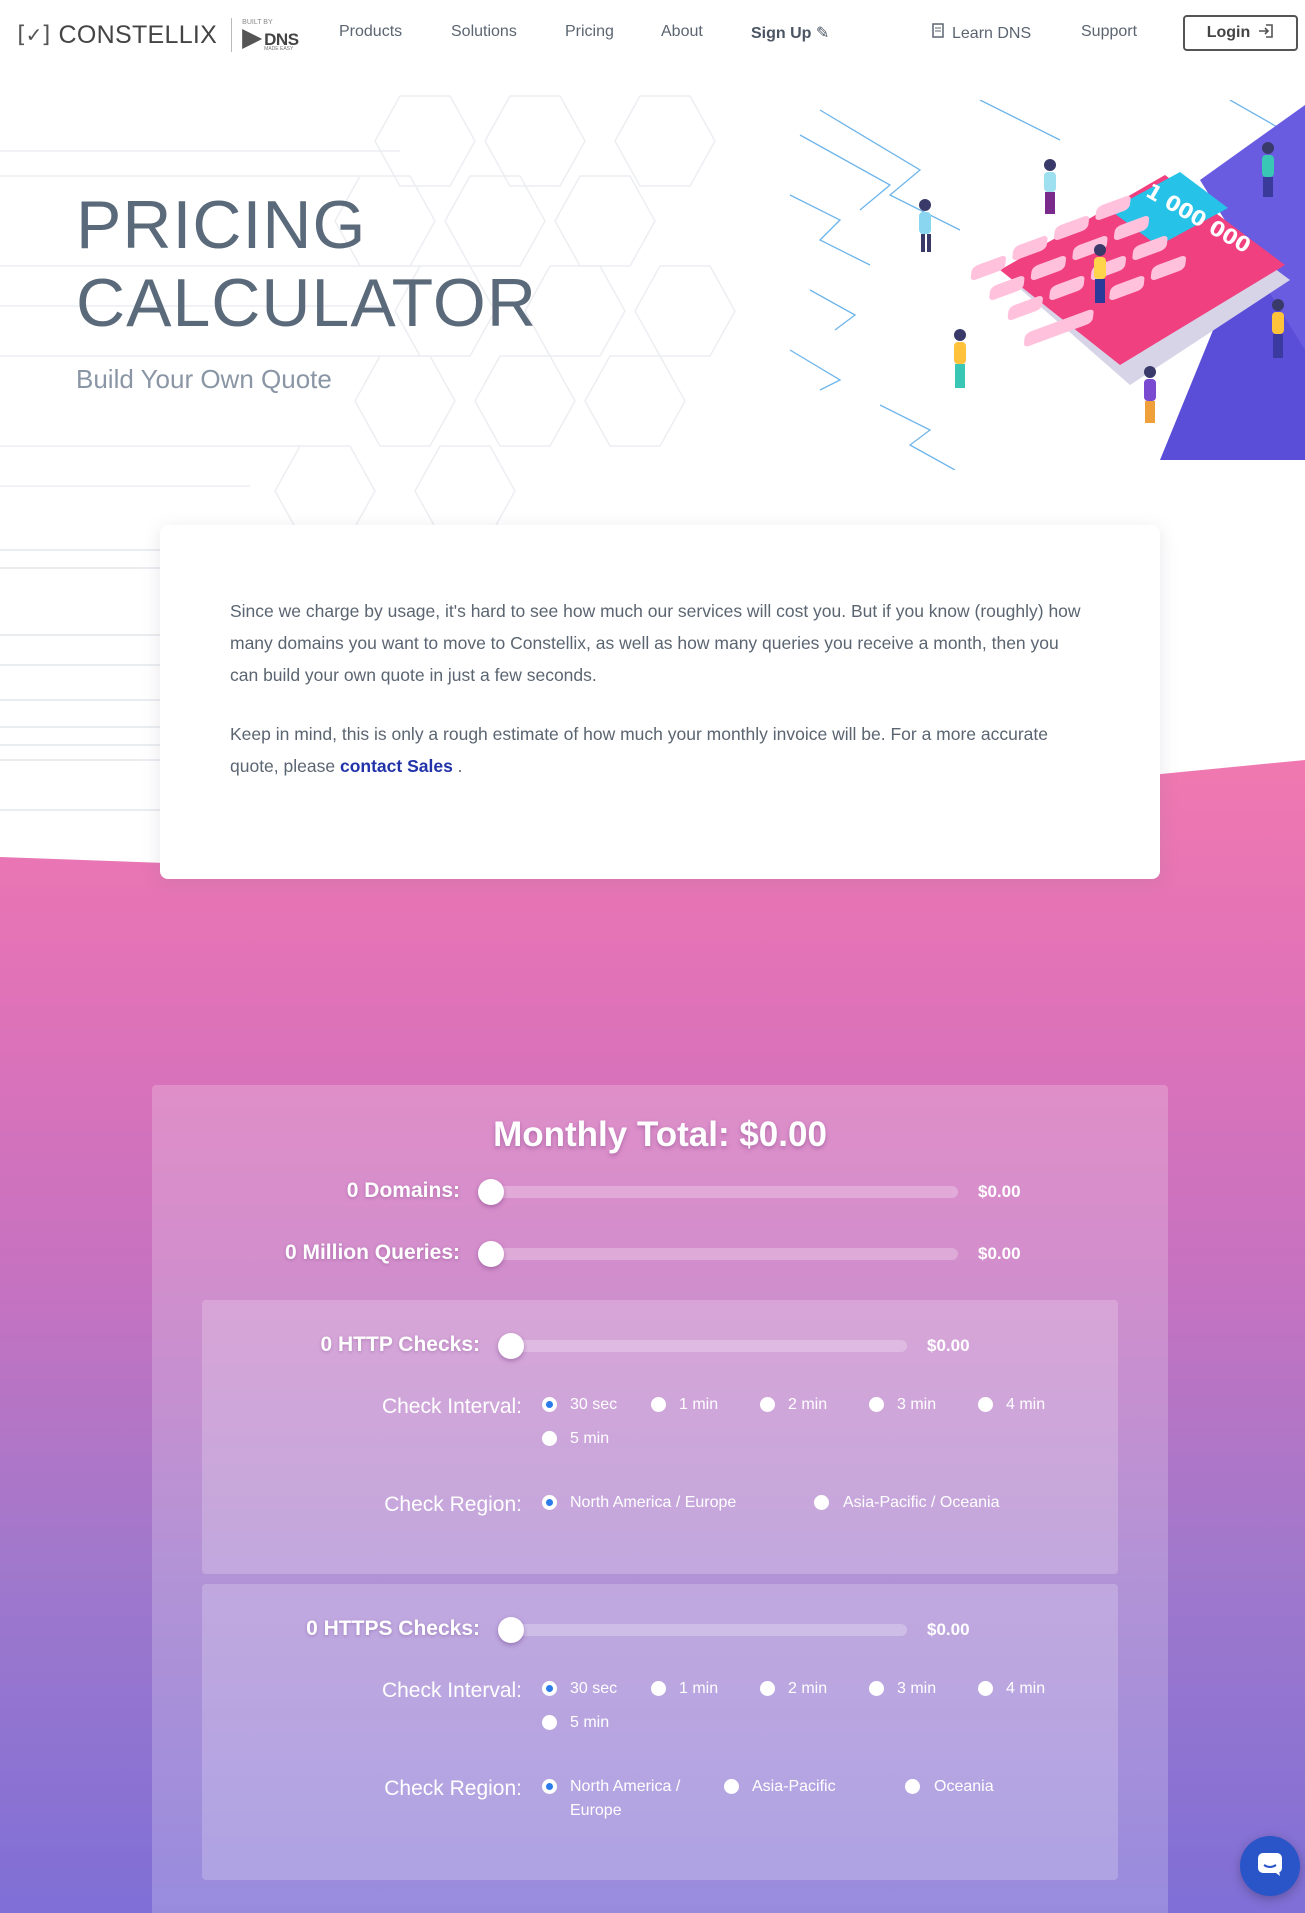 This screenshot has width=1305, height=1913. I want to click on constellix-logo: [✓] CONSTELLIX BUILT BY DNS MADE EASY, so click(163, 35).